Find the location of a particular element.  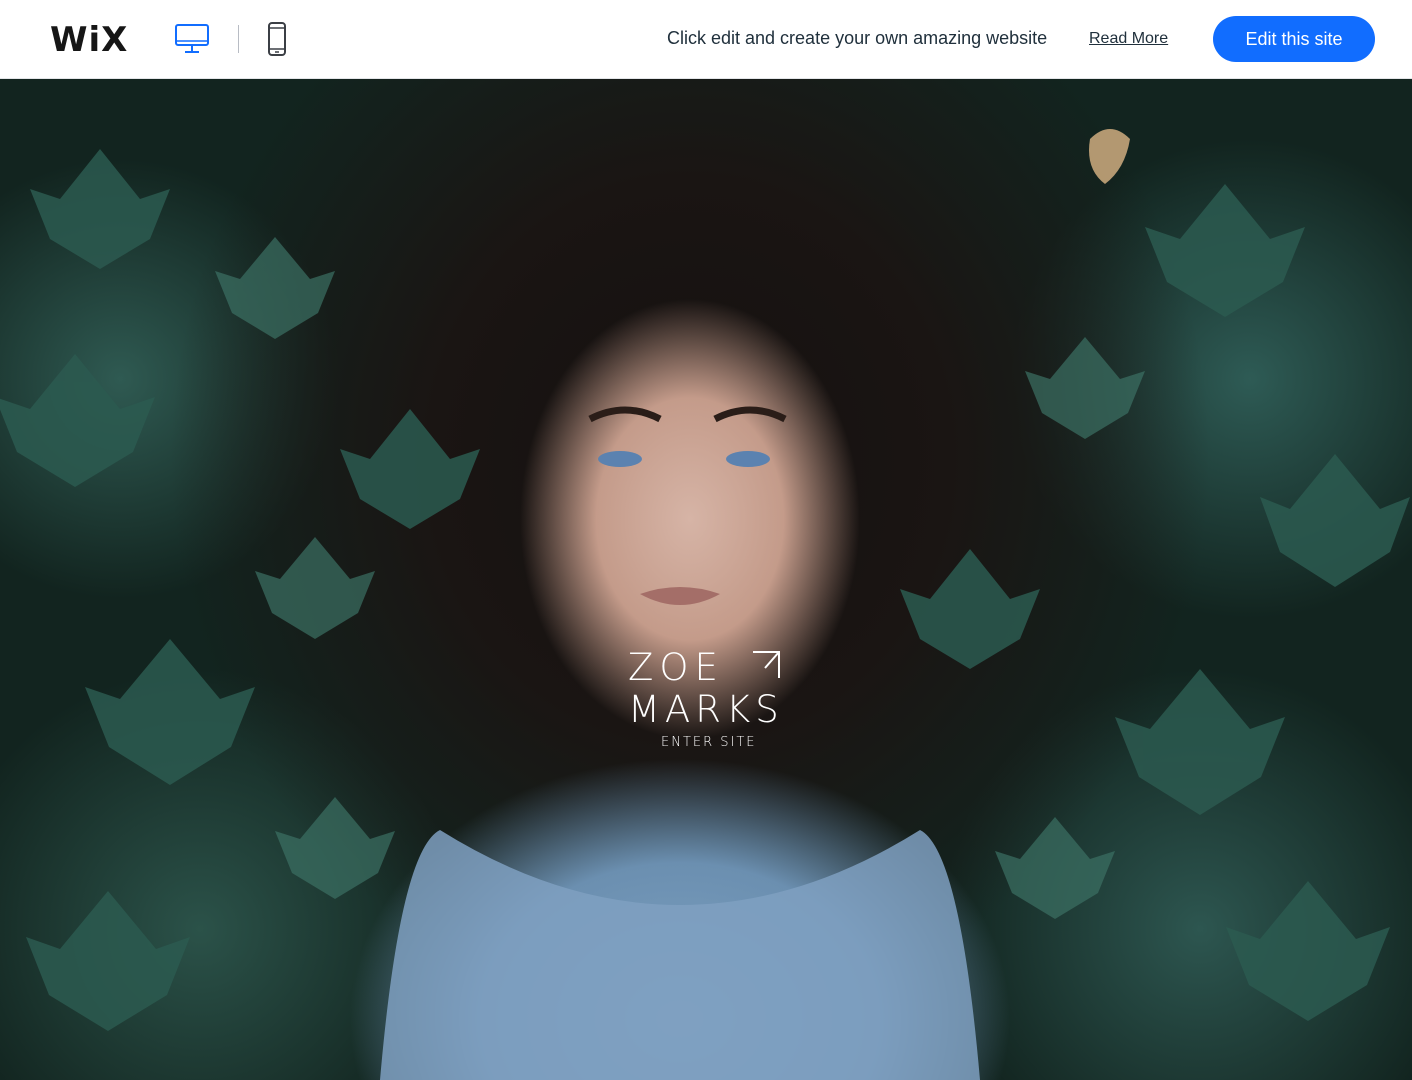

mobile-icon is located at coordinates (277, 39).